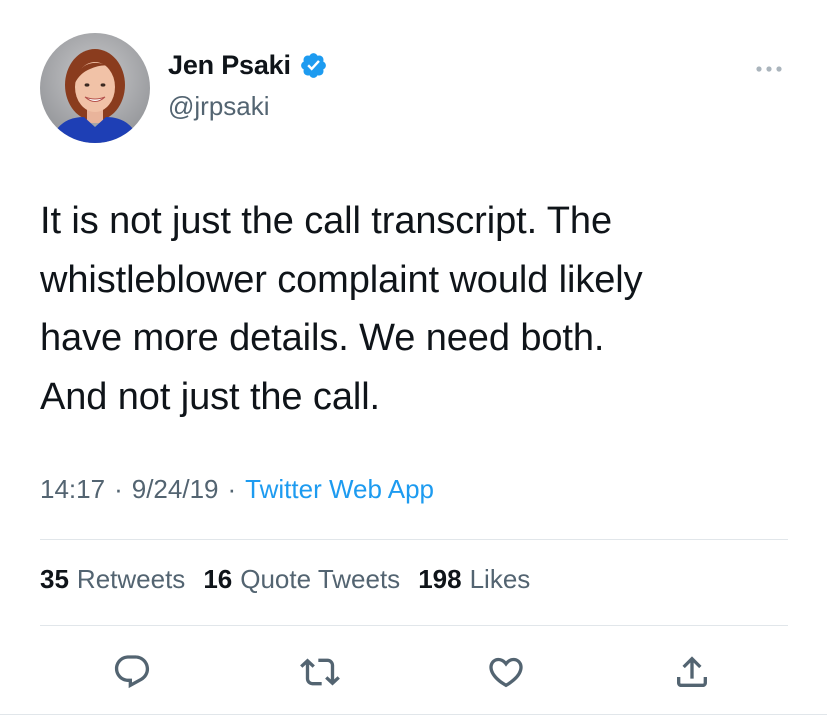 The width and height of the screenshot is (827, 718). What do you see at coordinates (175, 489) in the screenshot?
I see `tweet-date: 9/24/19` at bounding box center [175, 489].